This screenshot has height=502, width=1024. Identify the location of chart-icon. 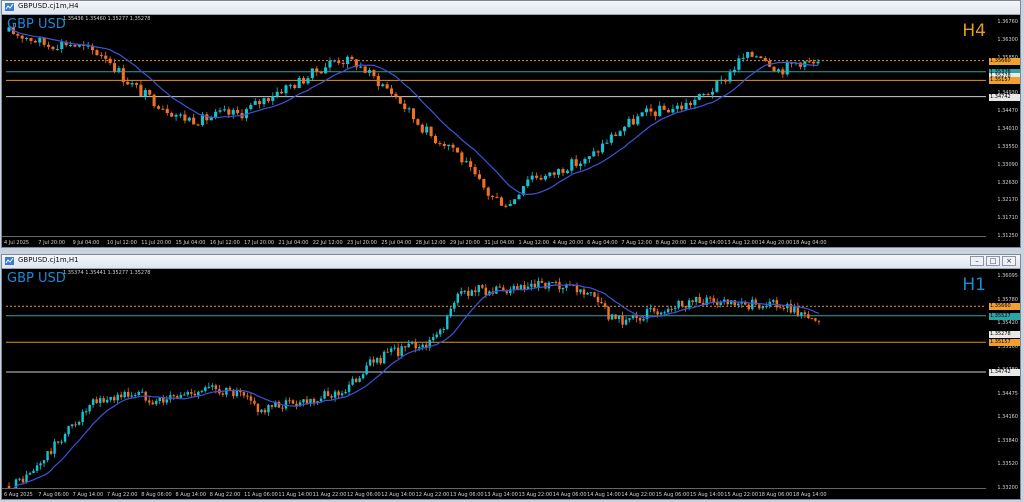
(9, 261).